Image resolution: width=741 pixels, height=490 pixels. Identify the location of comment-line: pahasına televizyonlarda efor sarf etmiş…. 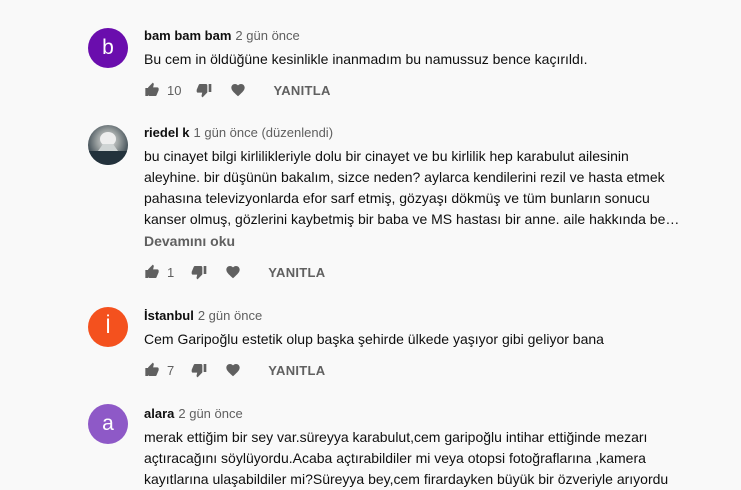
(397, 198).